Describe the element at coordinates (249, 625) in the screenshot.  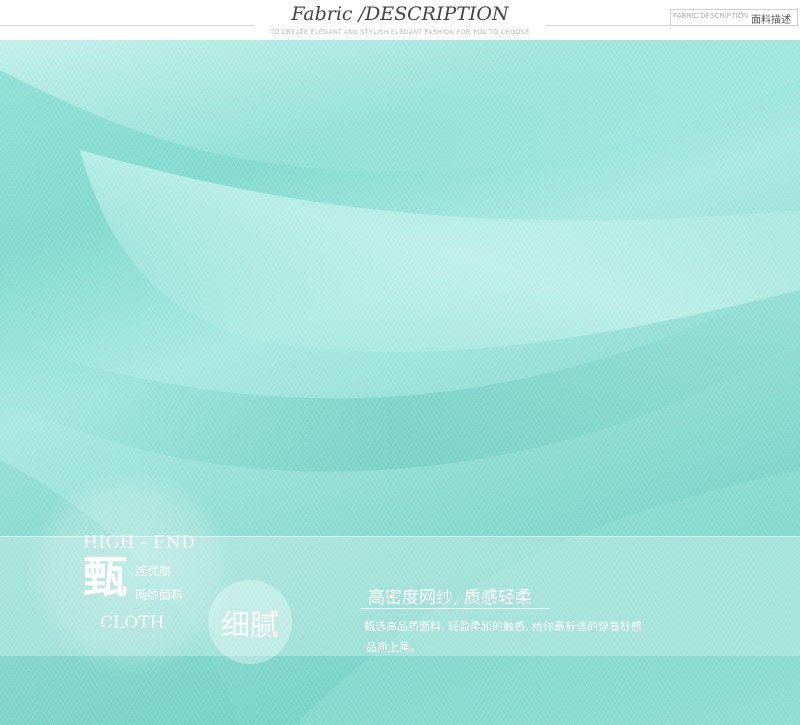
I see `feature-circle-label: 细腻` at that location.